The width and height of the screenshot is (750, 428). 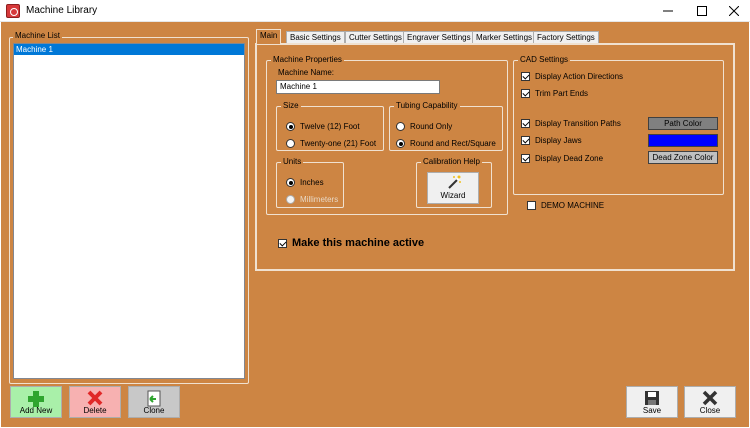 I want to click on jaw-color-button: Jaw Color, so click(x=683, y=140).